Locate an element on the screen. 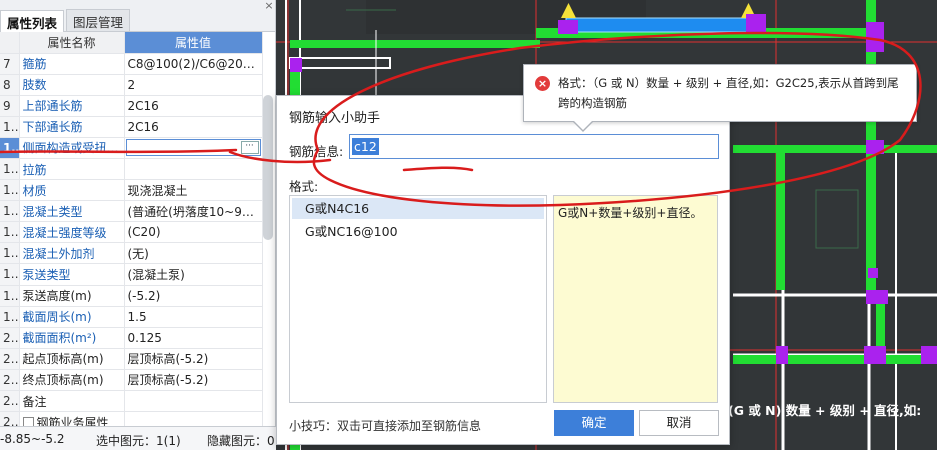  row-index: 14 is located at coordinates (10, 211).